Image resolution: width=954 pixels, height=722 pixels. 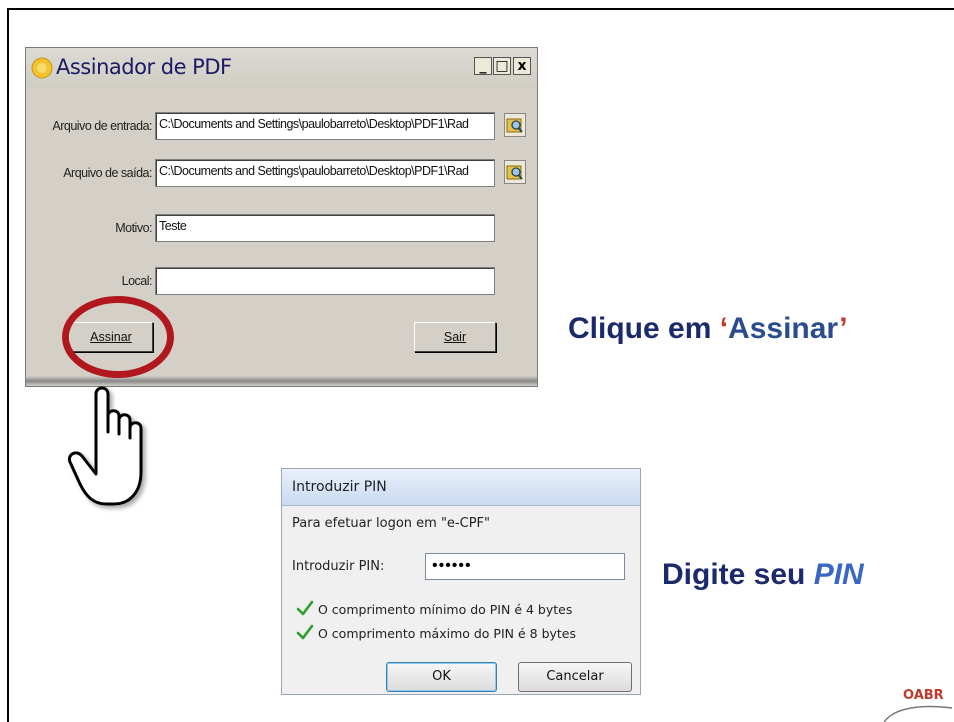 I want to click on motivo-label: Motivo:, so click(x=133, y=228).